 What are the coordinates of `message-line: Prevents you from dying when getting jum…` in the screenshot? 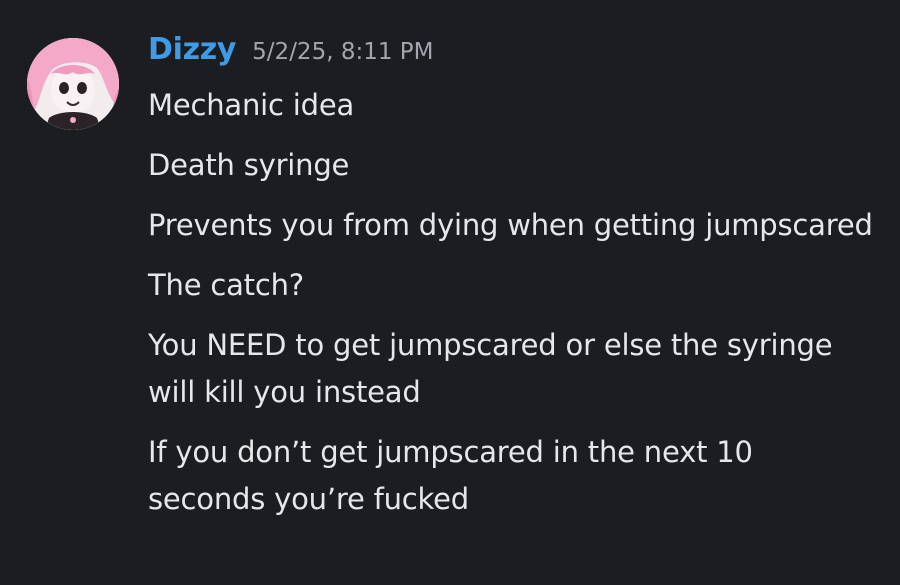 It's located at (510, 225).